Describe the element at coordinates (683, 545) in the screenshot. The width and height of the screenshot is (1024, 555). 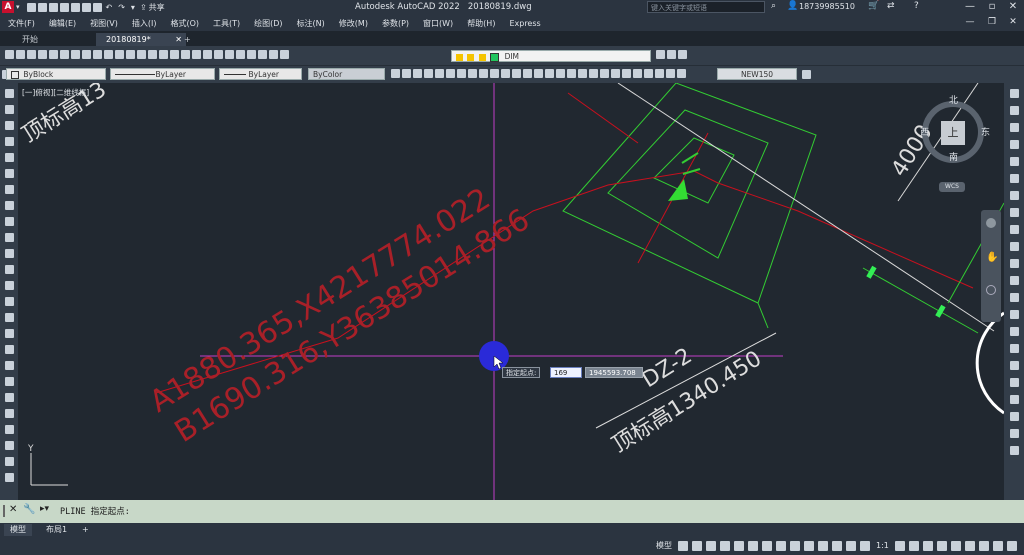
I see `grid-icon` at that location.